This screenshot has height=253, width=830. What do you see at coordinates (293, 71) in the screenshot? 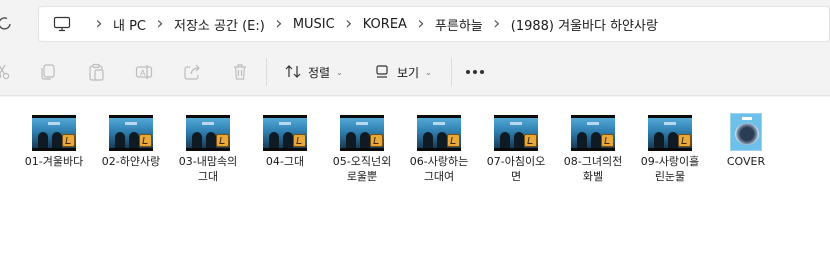
I see `sort-icon` at bounding box center [293, 71].